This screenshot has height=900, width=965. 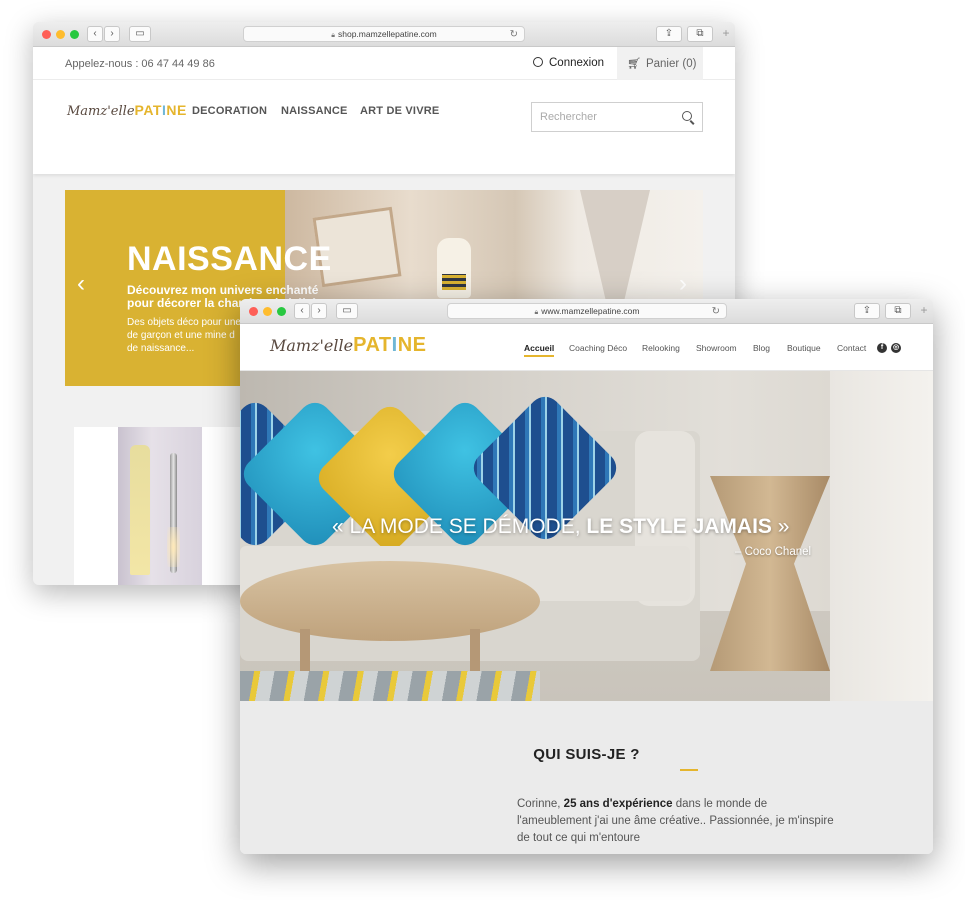 What do you see at coordinates (539, 350) in the screenshot?
I see `nav-accueil: Accueil` at bounding box center [539, 350].